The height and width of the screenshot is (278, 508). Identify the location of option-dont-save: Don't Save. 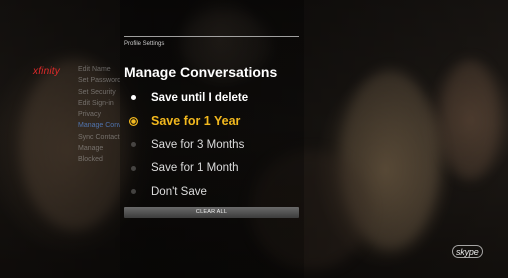
(188, 192).